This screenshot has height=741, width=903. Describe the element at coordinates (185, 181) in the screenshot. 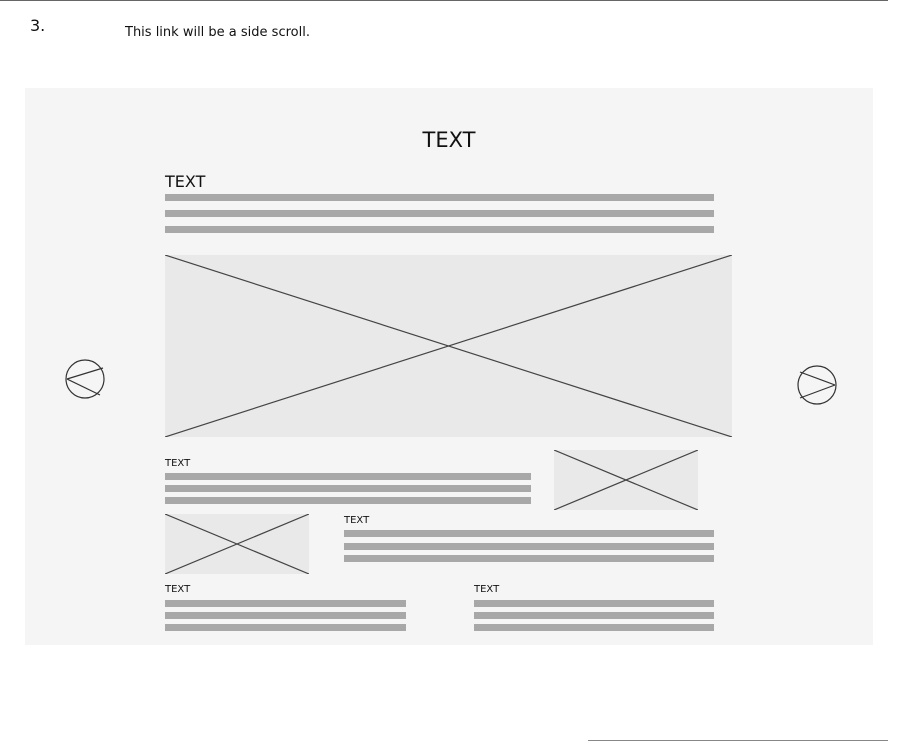

I see `intro-heading: TEXT` at that location.